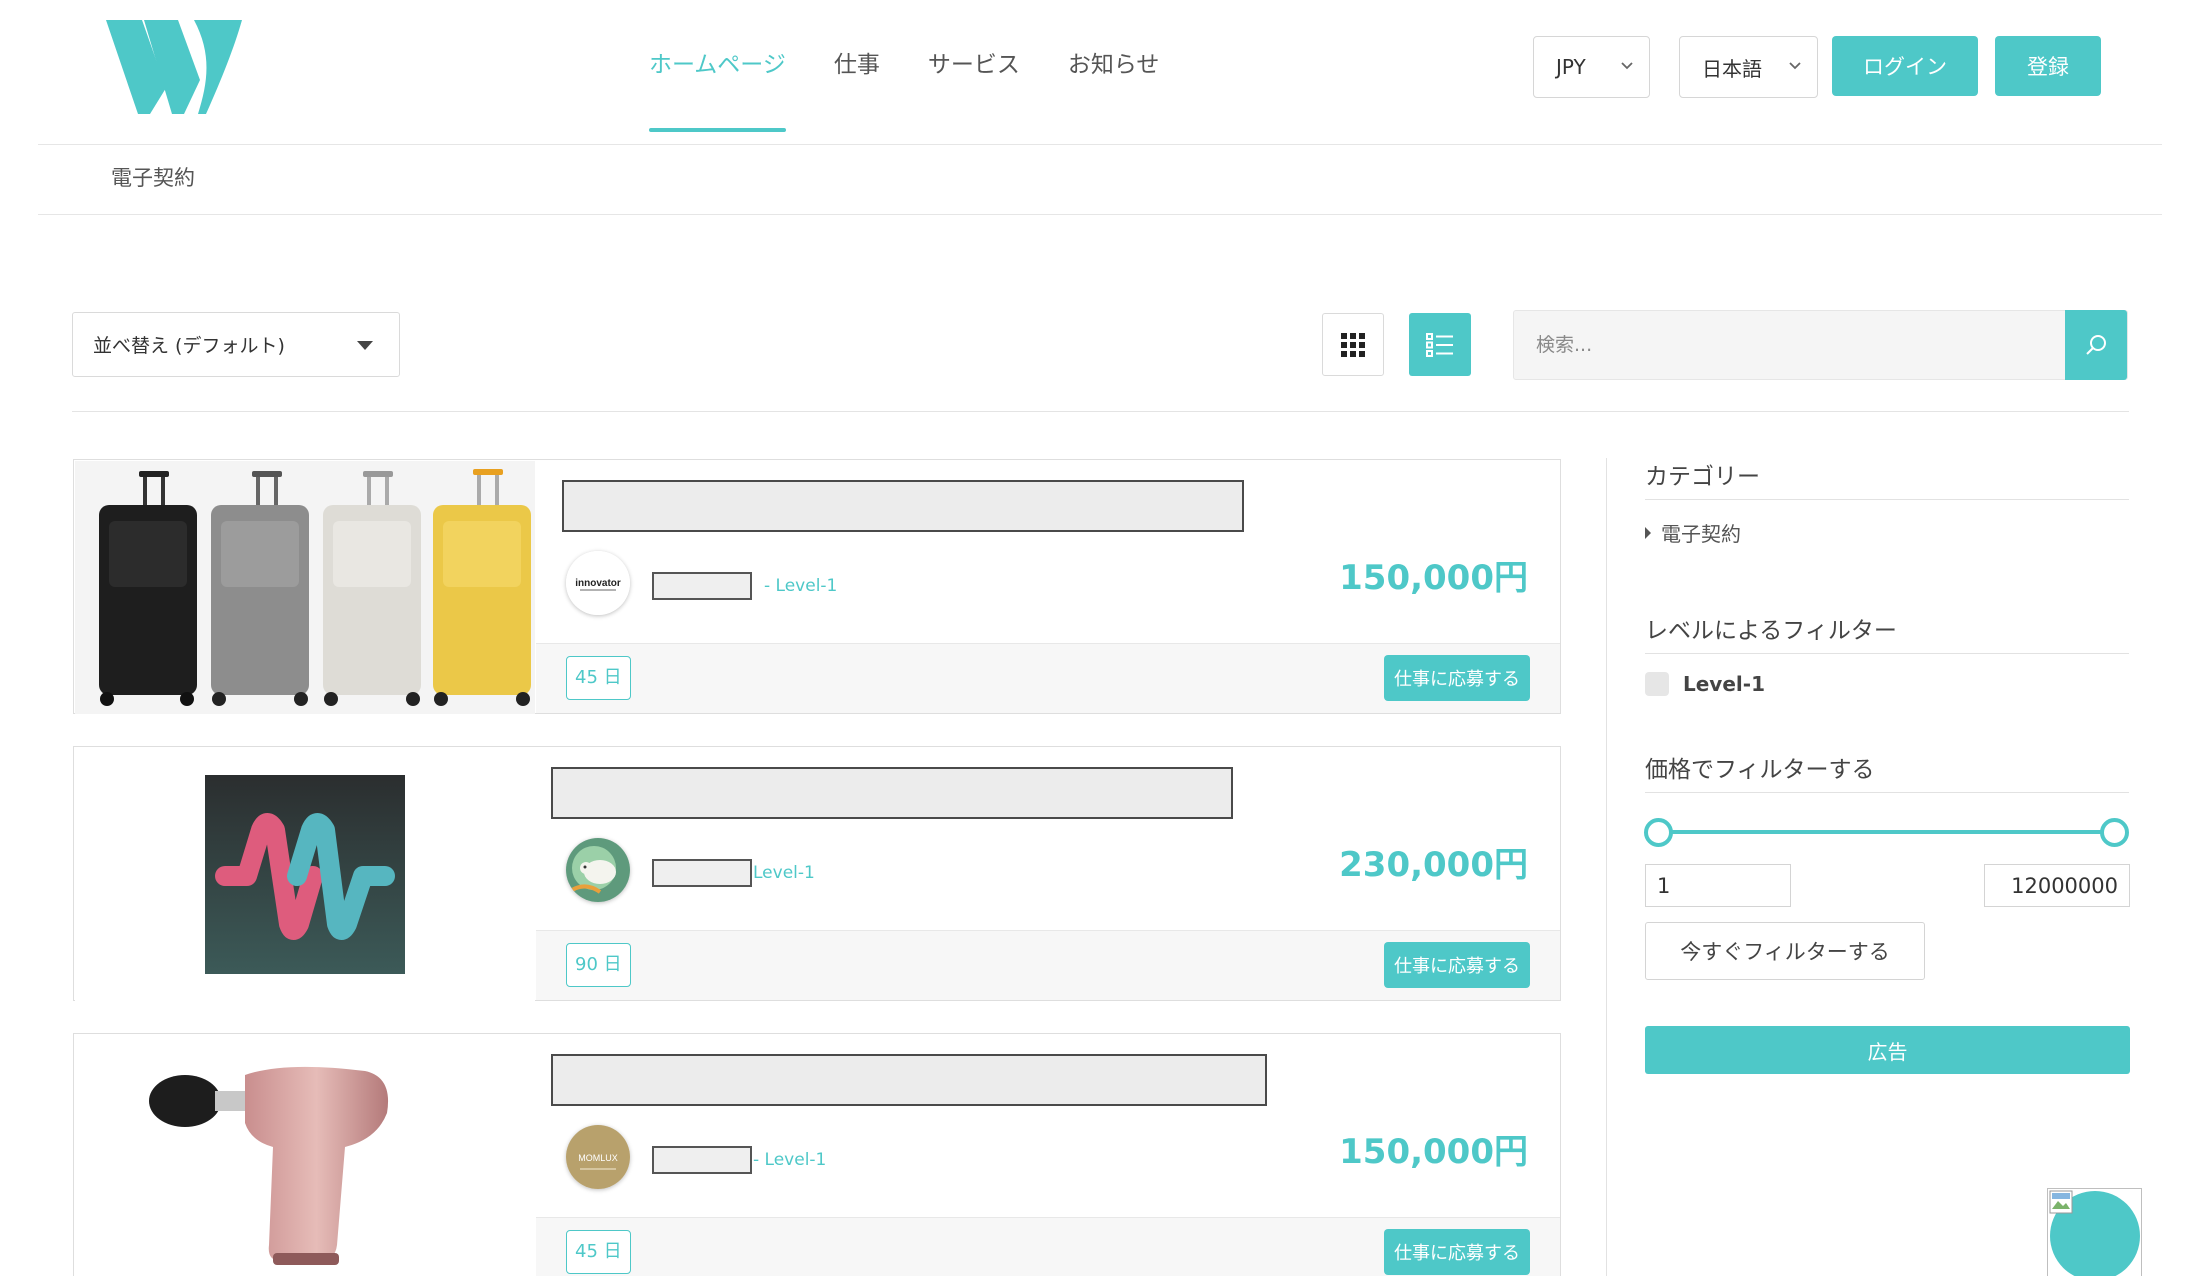 Image resolution: width=2200 pixels, height=1276 pixels. I want to click on category-heading-rule, so click(1887, 499).